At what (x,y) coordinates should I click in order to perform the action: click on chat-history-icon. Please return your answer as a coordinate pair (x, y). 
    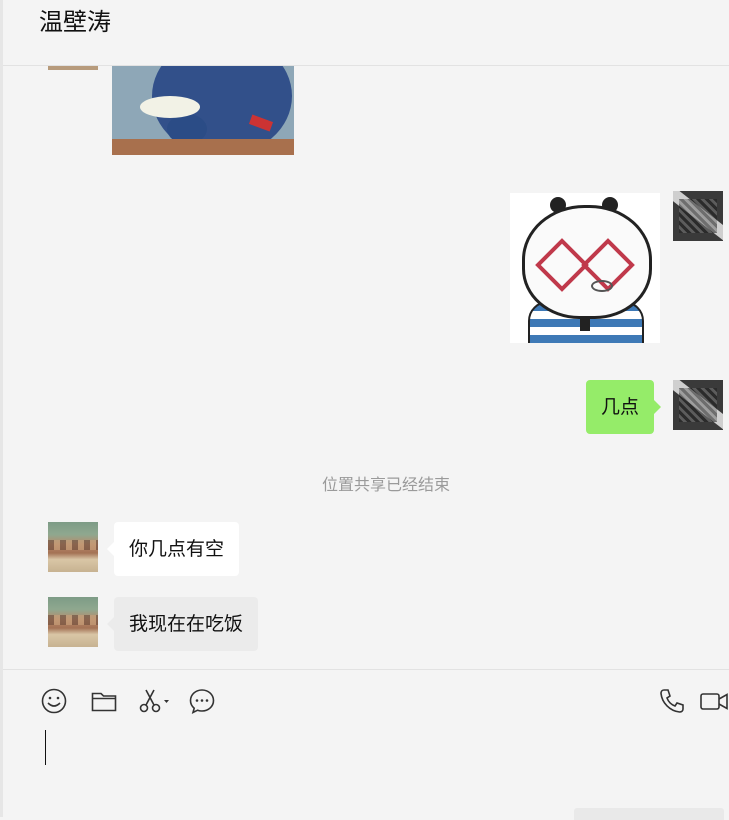
    Looking at the image, I should click on (202, 701).